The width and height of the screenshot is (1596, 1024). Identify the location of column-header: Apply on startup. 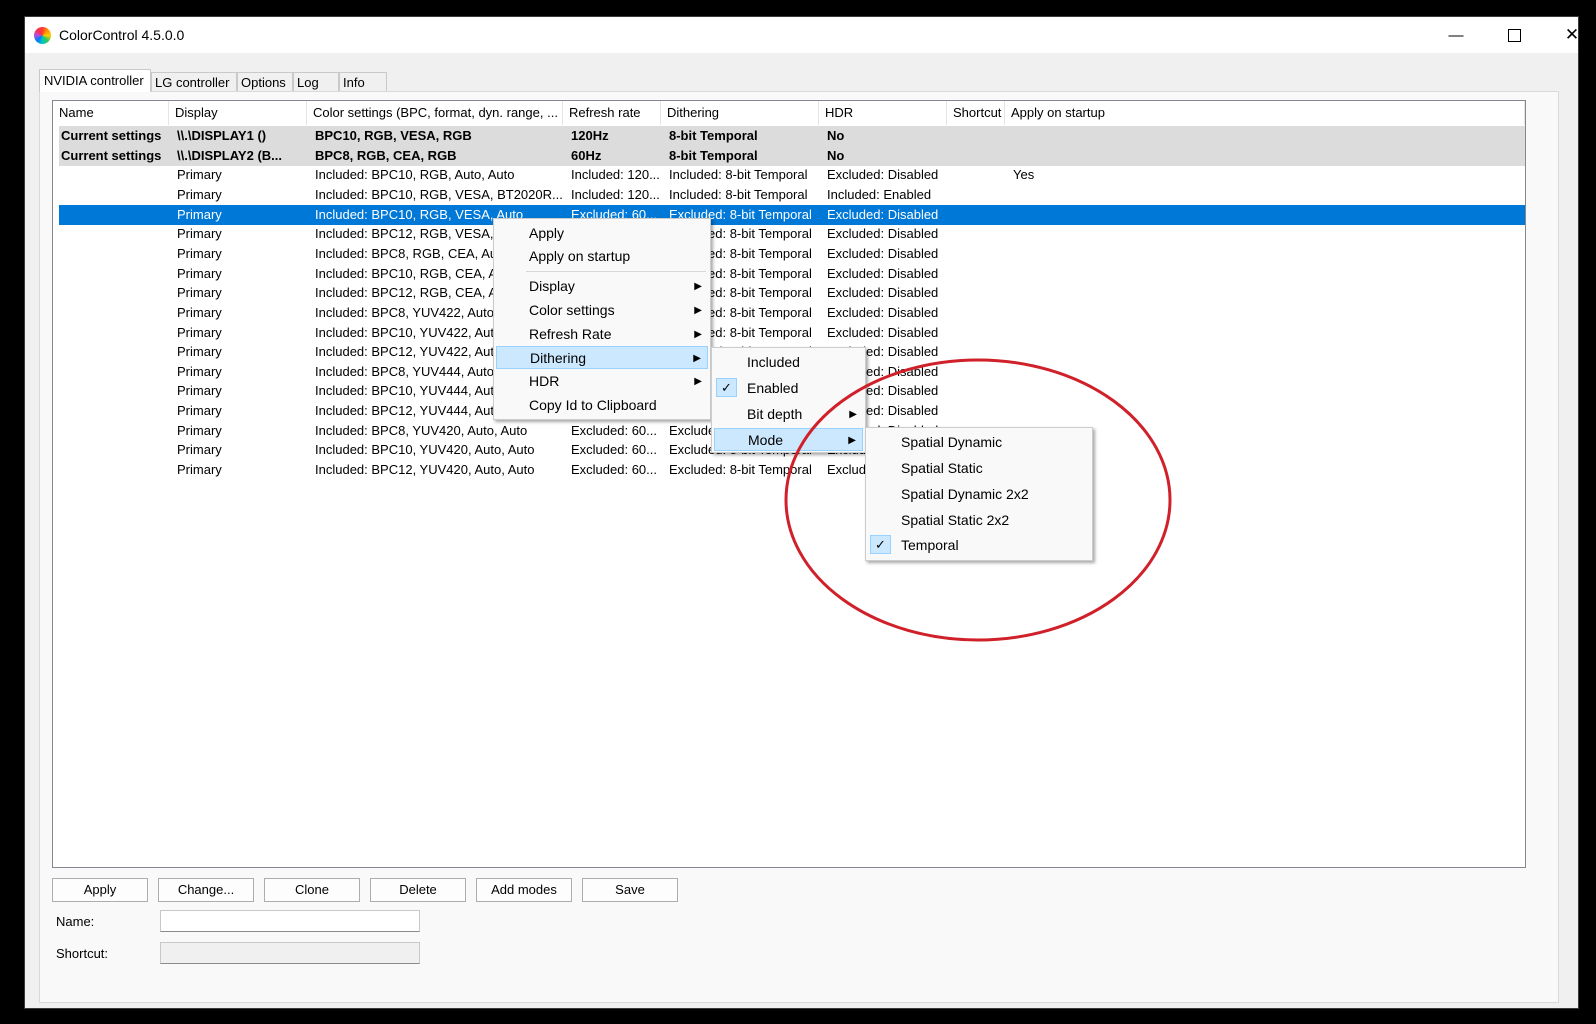
(1265, 113).